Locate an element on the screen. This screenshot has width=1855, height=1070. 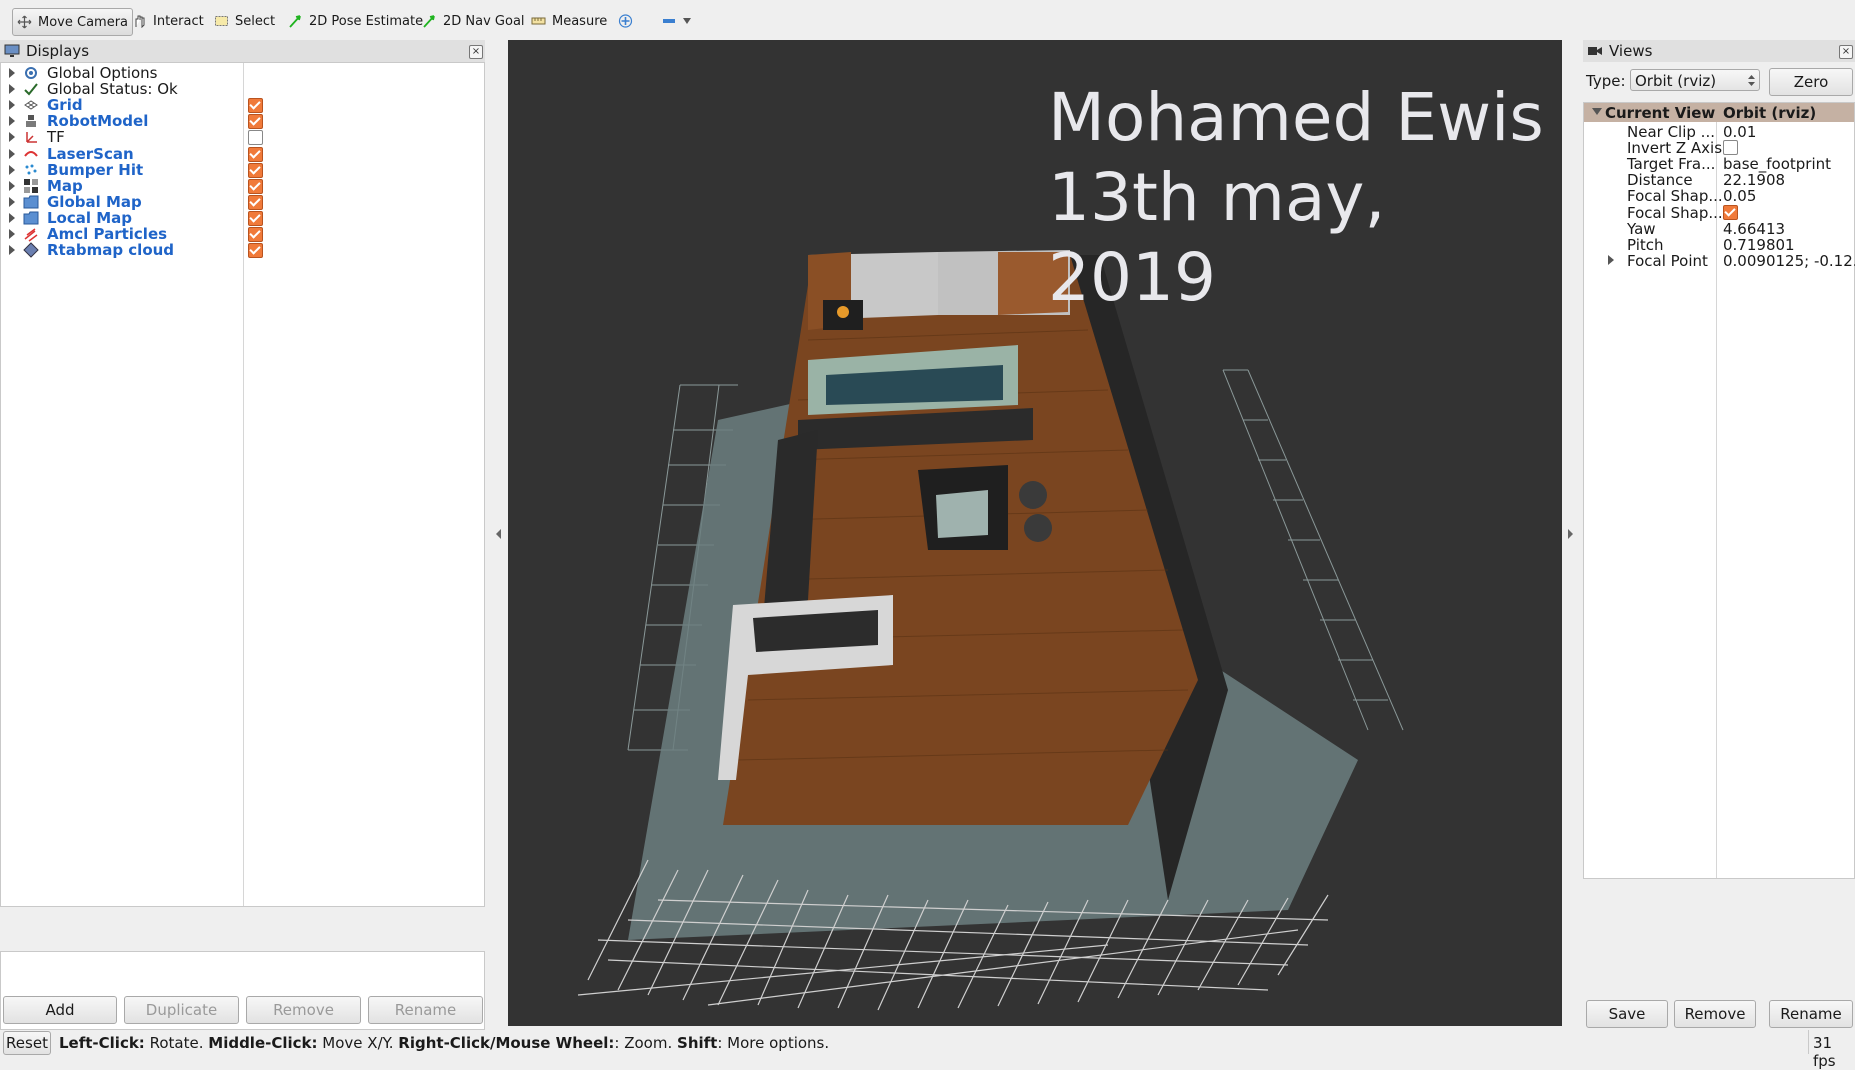
nav-goal-tool: 2D Nav Goal is located at coordinates (473, 21).